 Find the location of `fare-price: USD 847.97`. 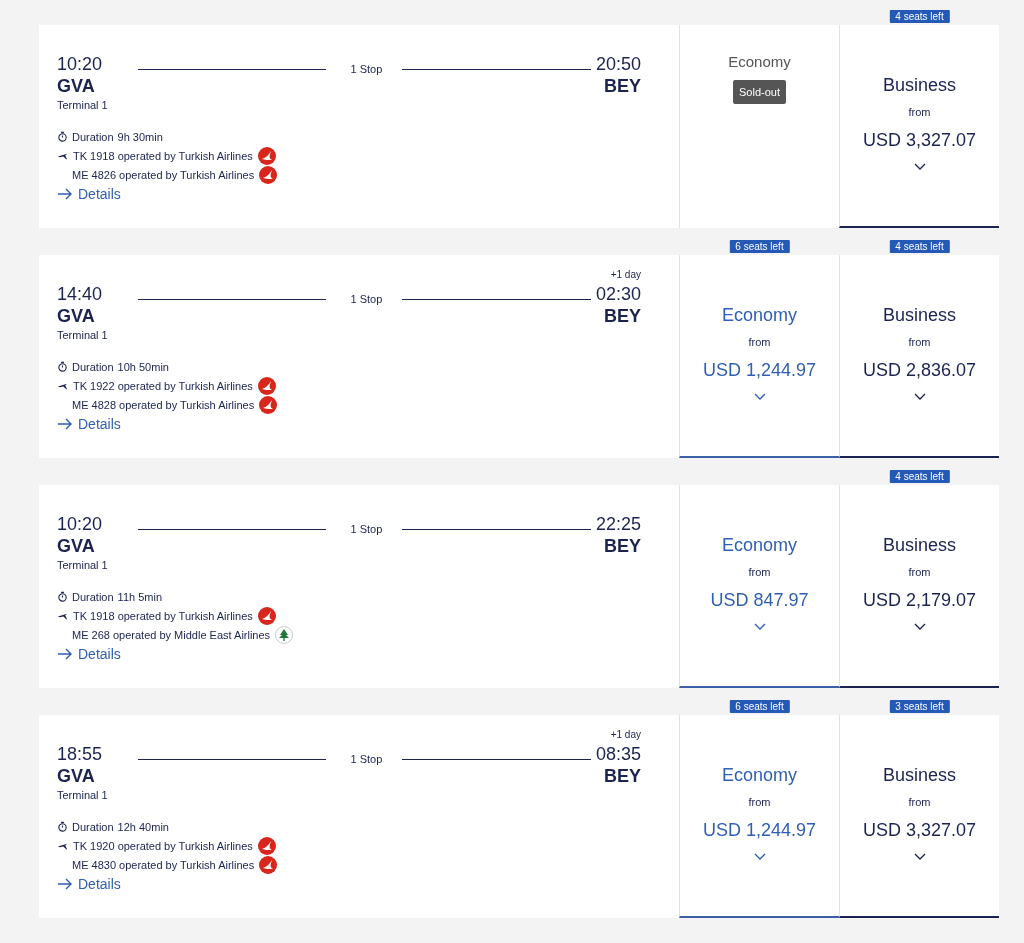

fare-price: USD 847.97 is located at coordinates (759, 600).